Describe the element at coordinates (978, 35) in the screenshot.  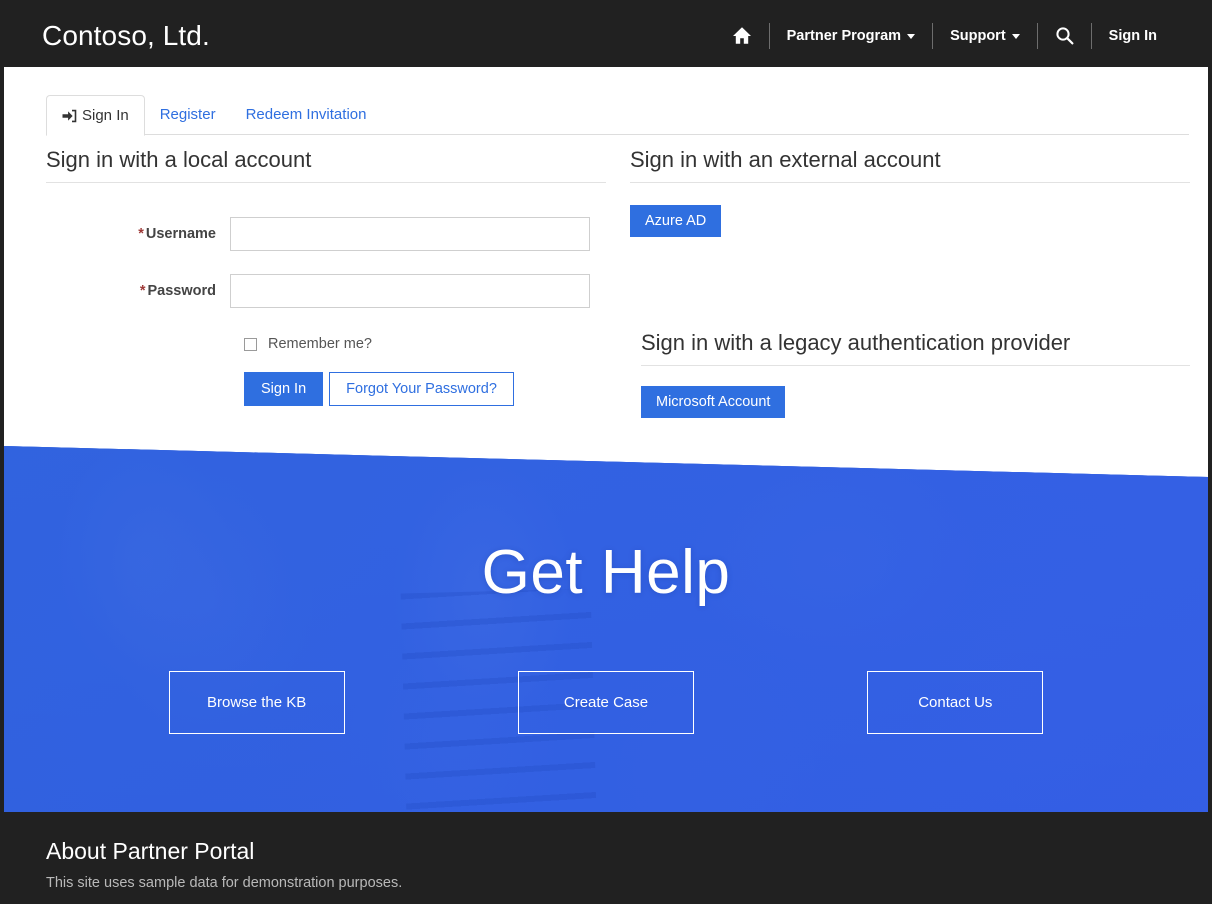
I see `nav-item-label: Support` at that location.